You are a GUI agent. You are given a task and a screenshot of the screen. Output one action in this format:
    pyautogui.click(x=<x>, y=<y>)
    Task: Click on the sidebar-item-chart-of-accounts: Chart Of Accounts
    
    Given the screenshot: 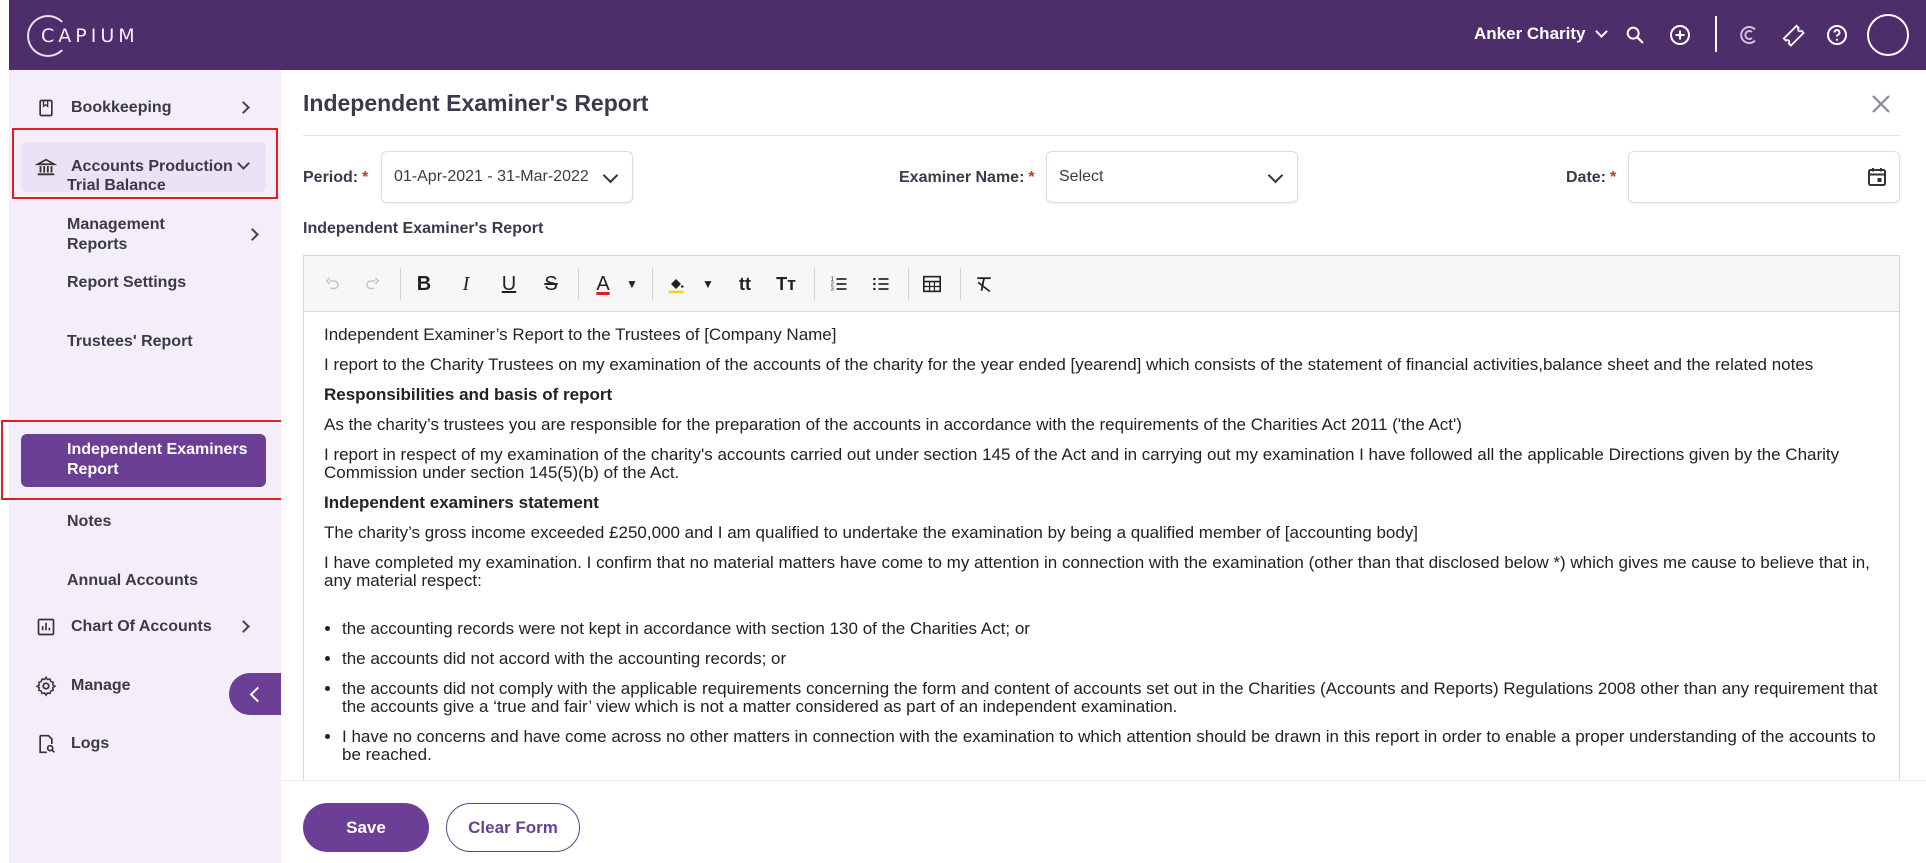 What is the action you would take?
    pyautogui.click(x=143, y=627)
    